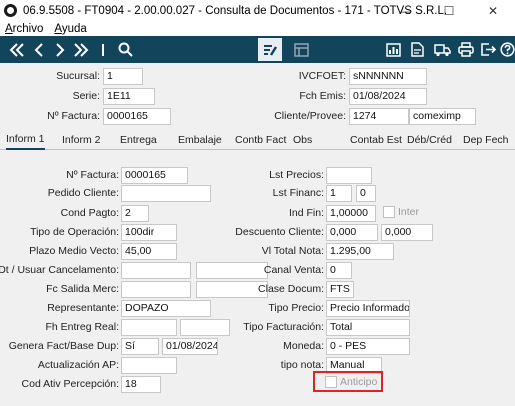 Image resolution: width=515 pixels, height=406 pixels. What do you see at coordinates (149, 365) in the screenshot?
I see `actualiz-field` at bounding box center [149, 365].